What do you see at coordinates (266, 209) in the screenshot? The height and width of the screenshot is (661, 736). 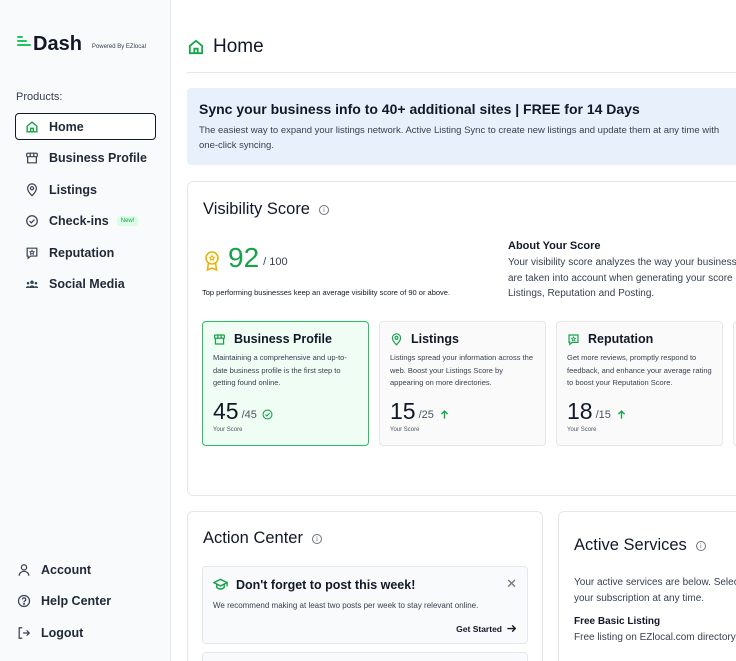 I see `visibility-title: Visibility Score i` at bounding box center [266, 209].